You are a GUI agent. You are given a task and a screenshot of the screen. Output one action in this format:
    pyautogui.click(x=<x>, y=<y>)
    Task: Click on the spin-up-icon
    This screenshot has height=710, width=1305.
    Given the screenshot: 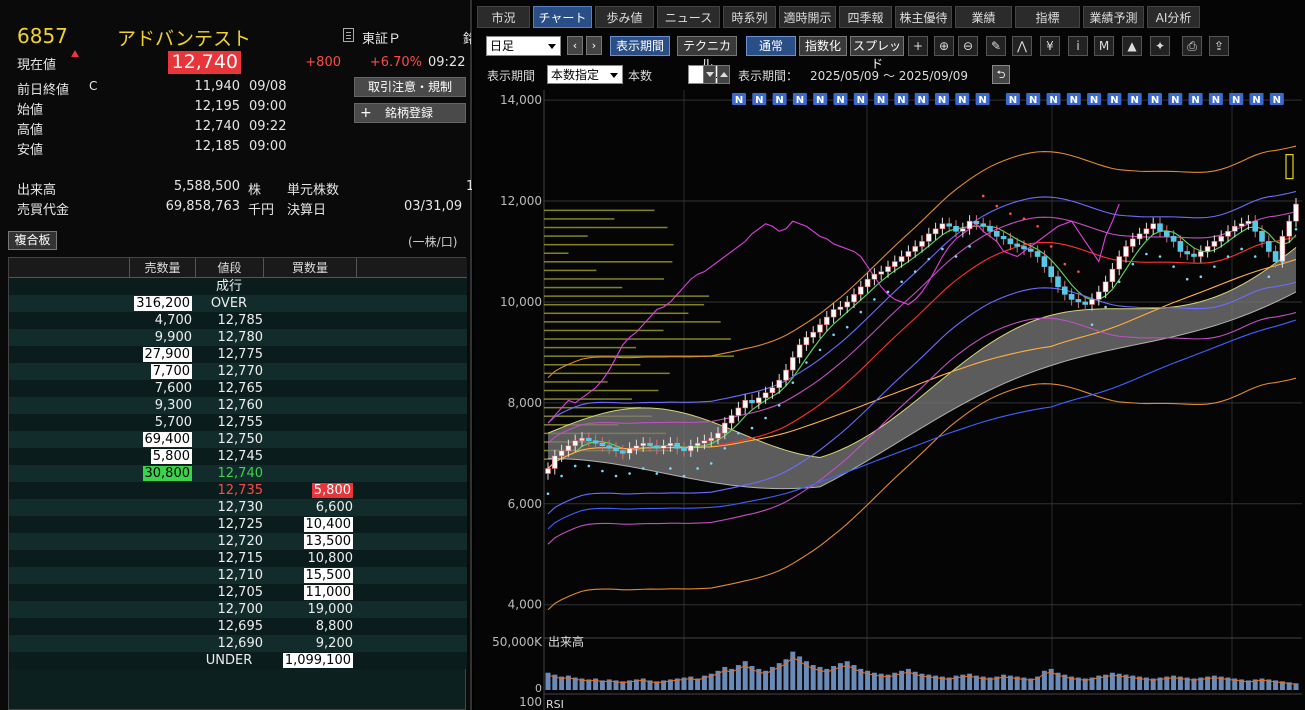 What is the action you would take?
    pyautogui.click(x=723, y=74)
    